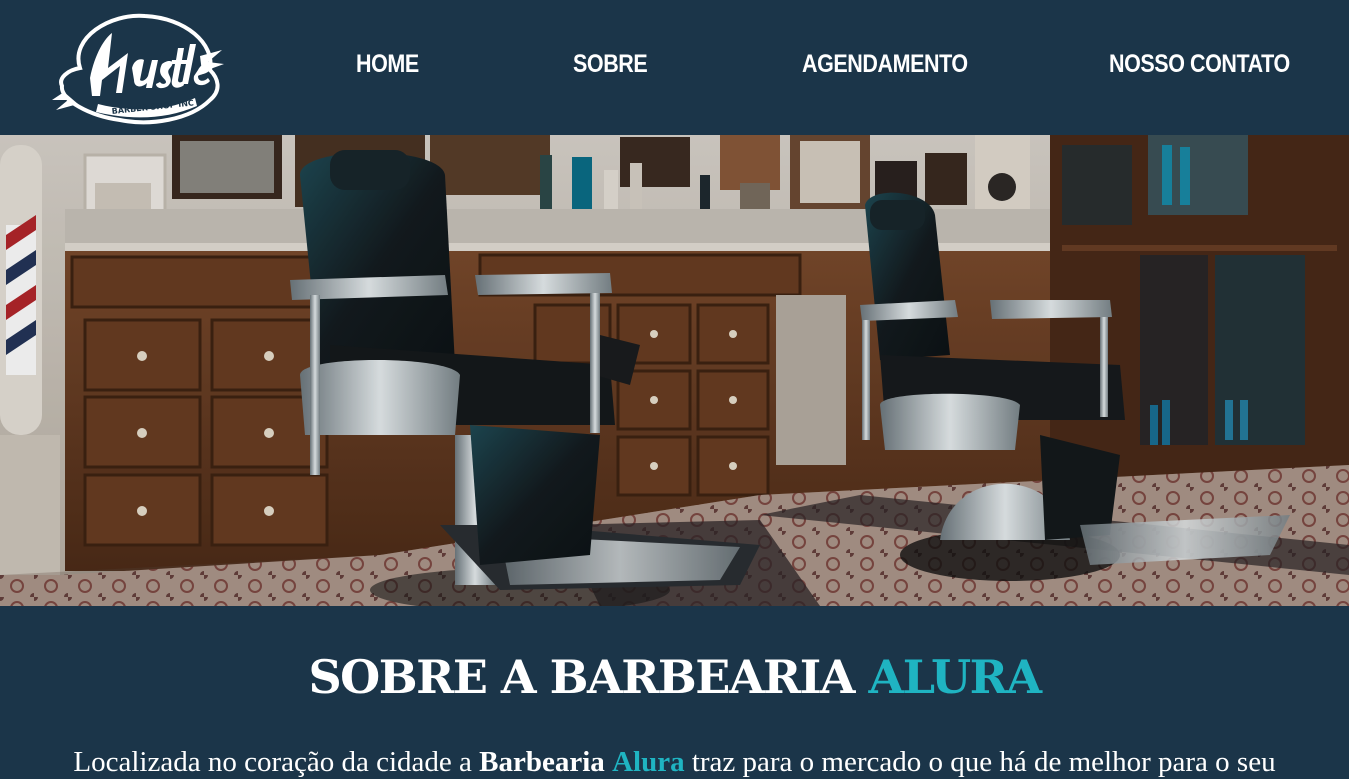  What do you see at coordinates (588, 677) in the screenshot?
I see `sobre-title-main: SOBRE A BARBEARIA` at bounding box center [588, 677].